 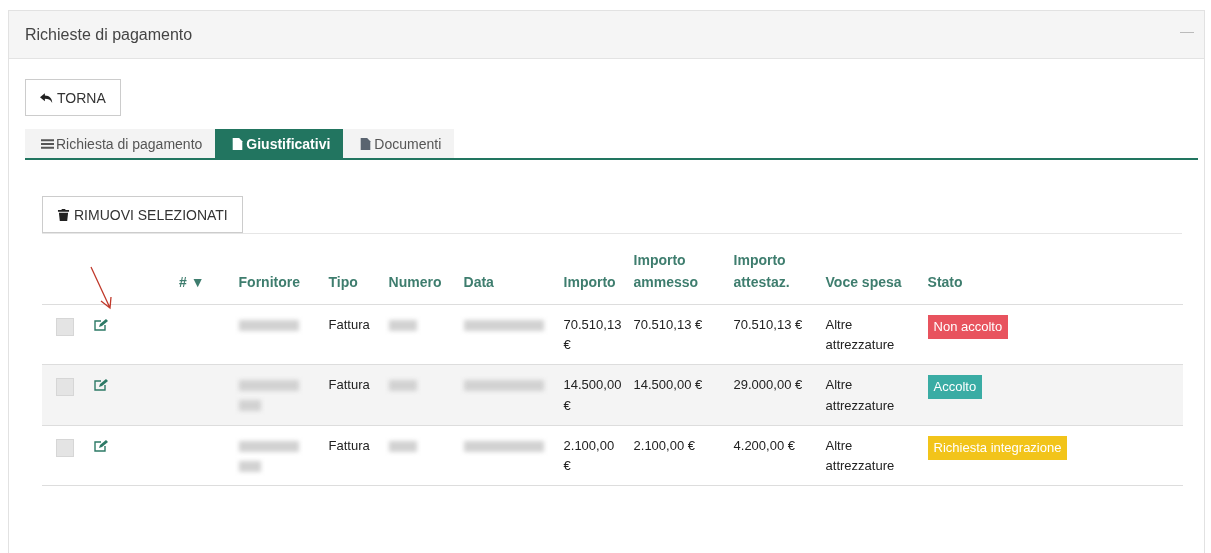 I want to click on column-header: Data, so click(x=478, y=282).